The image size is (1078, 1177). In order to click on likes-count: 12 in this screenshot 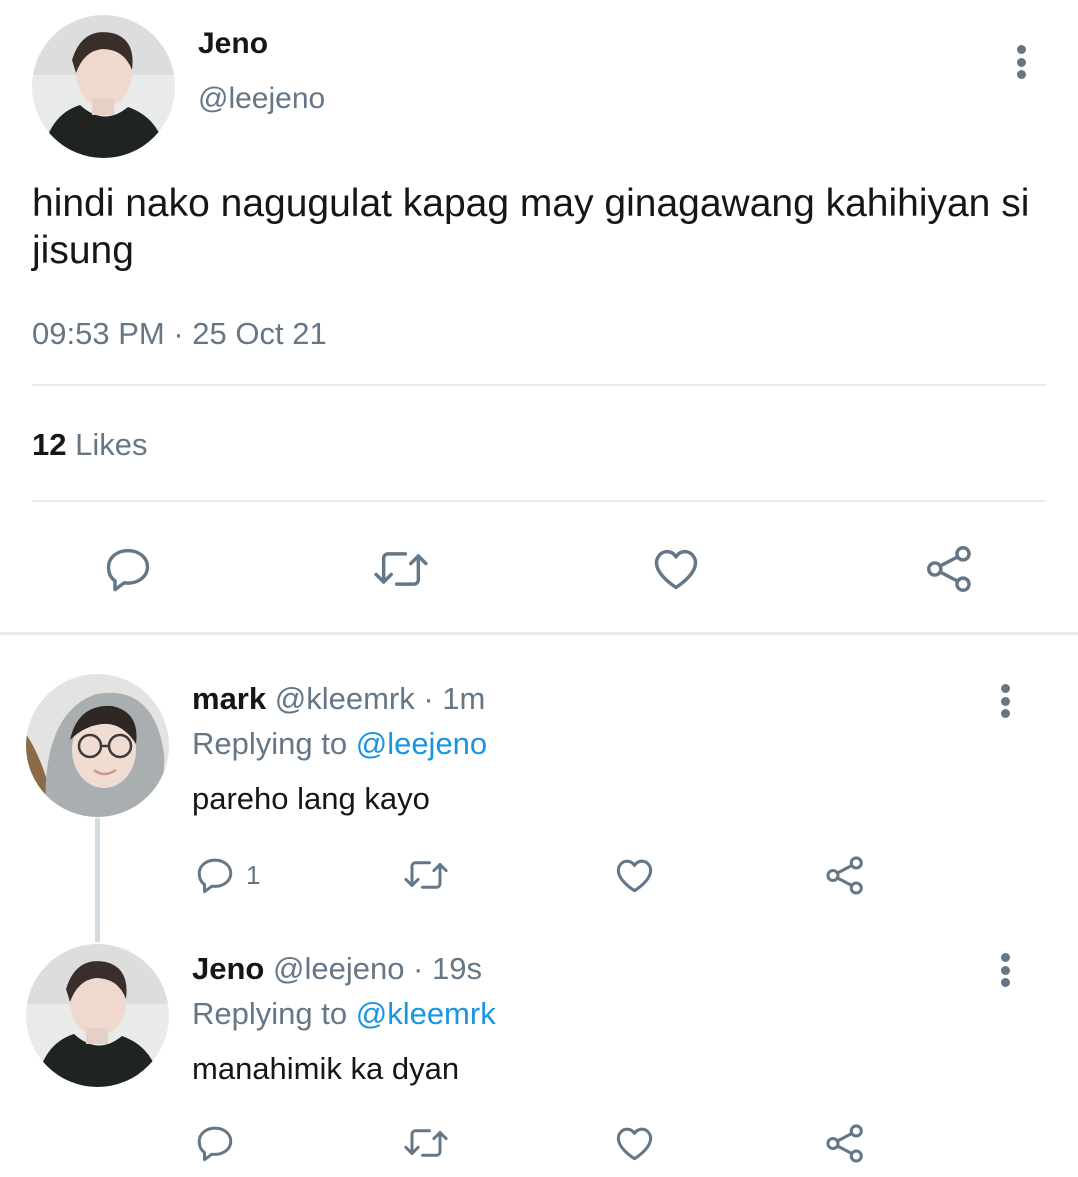, I will do `click(49, 444)`.